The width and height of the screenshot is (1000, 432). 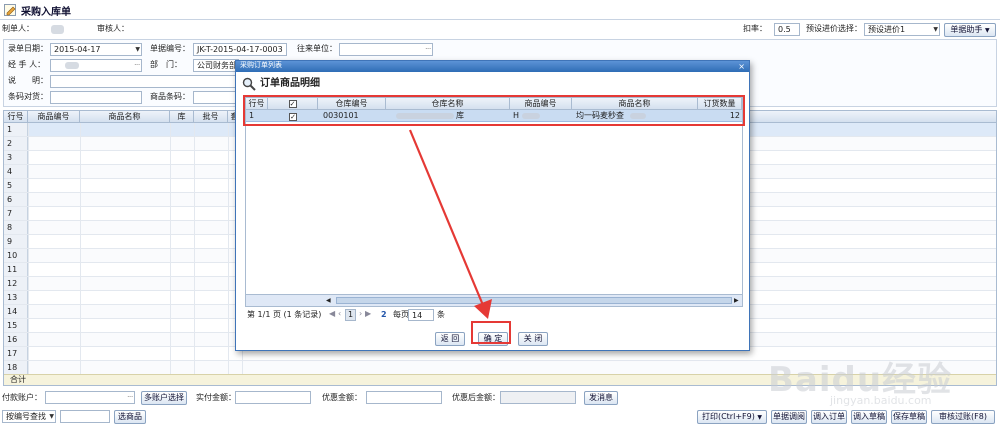 What do you see at coordinates (273, 397) in the screenshot?
I see `paid-amount-input` at bounding box center [273, 397].